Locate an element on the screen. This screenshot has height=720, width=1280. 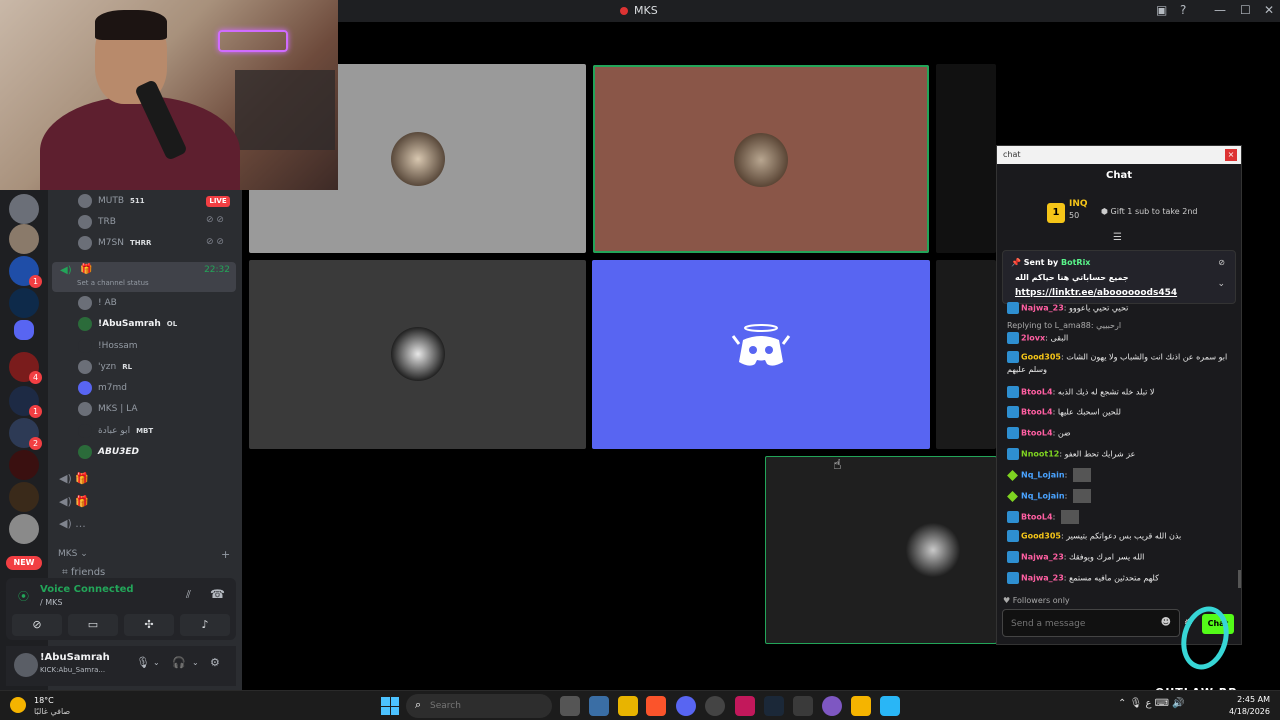
voice-user: MKS | LA is located at coordinates (108, 409).